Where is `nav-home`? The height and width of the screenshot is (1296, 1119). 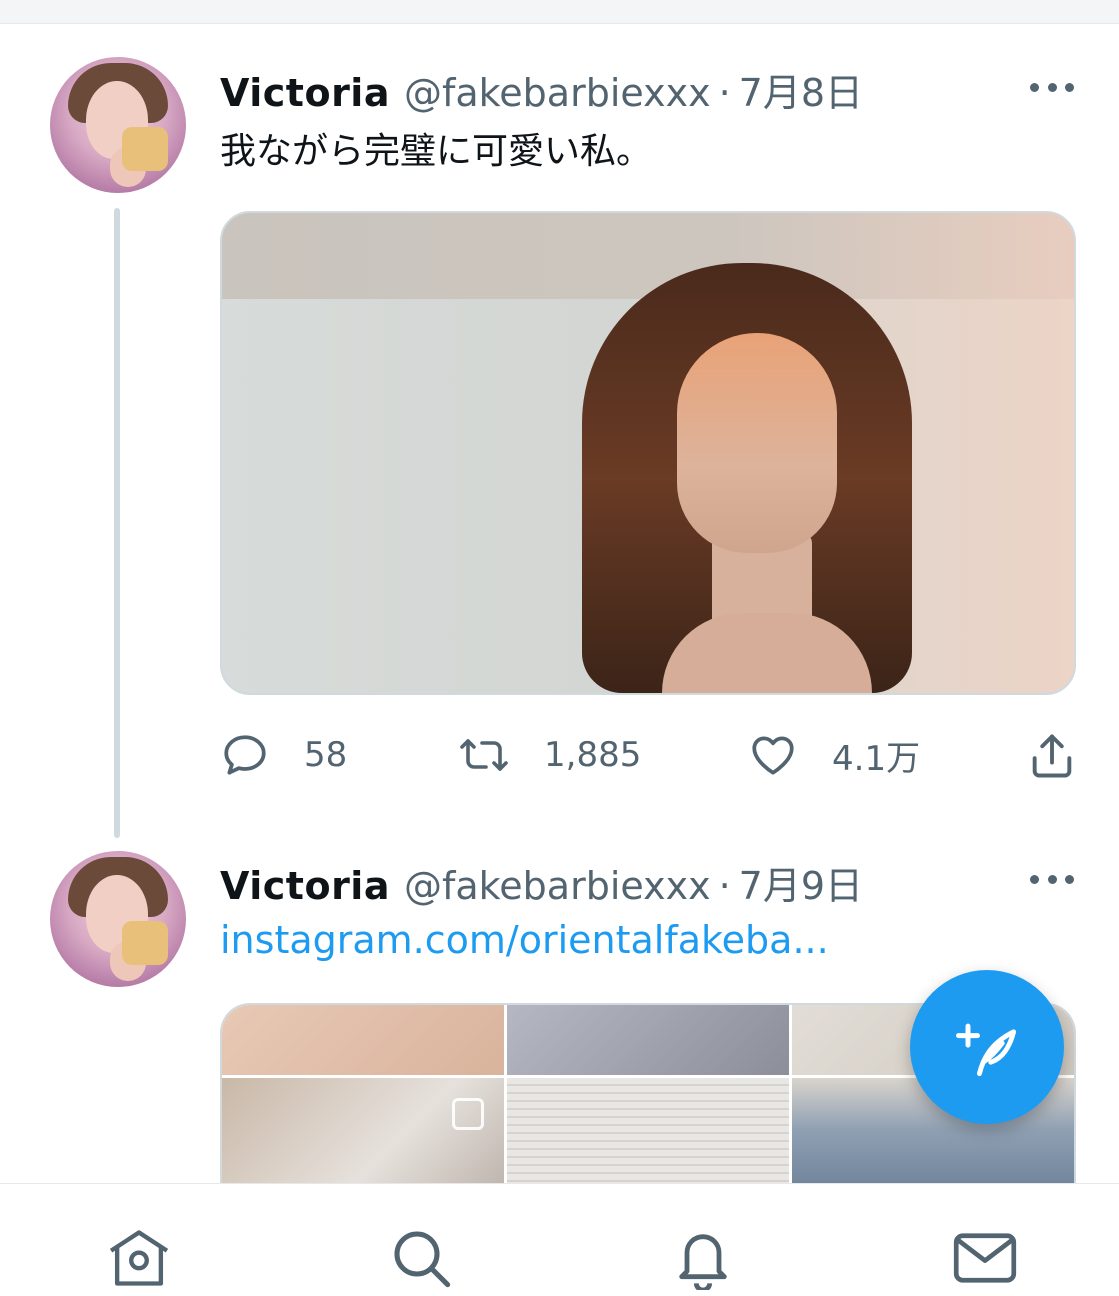 nav-home is located at coordinates (139, 1258).